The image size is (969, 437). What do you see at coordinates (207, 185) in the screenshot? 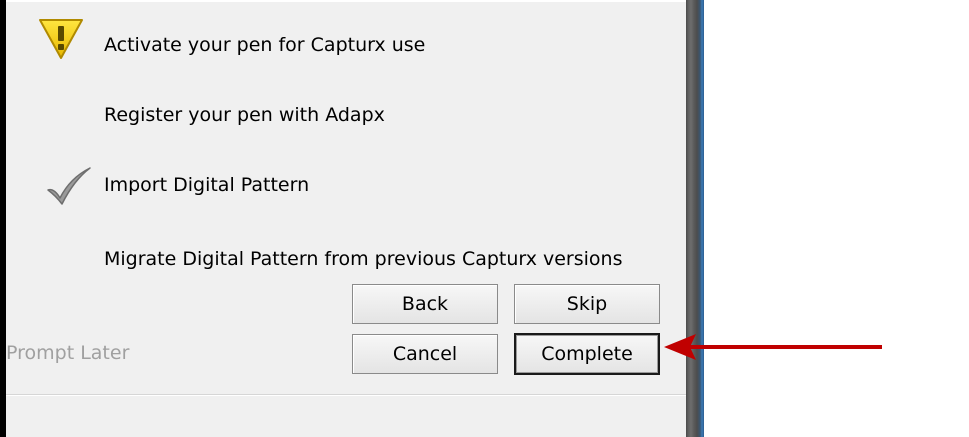
I see `step-import-pattern: Import Digital Pattern` at bounding box center [207, 185].